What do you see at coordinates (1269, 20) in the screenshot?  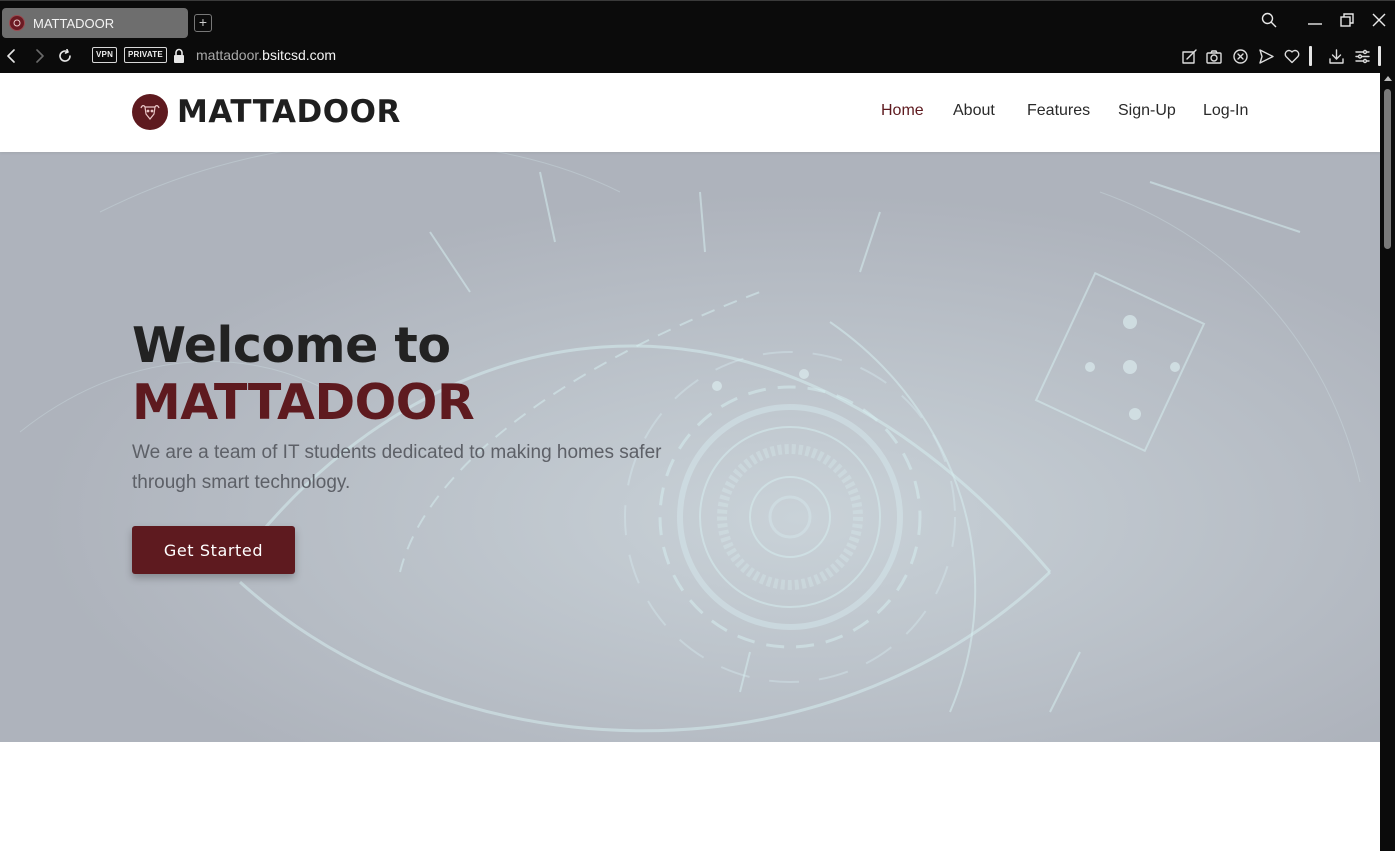 I see `search-icon` at bounding box center [1269, 20].